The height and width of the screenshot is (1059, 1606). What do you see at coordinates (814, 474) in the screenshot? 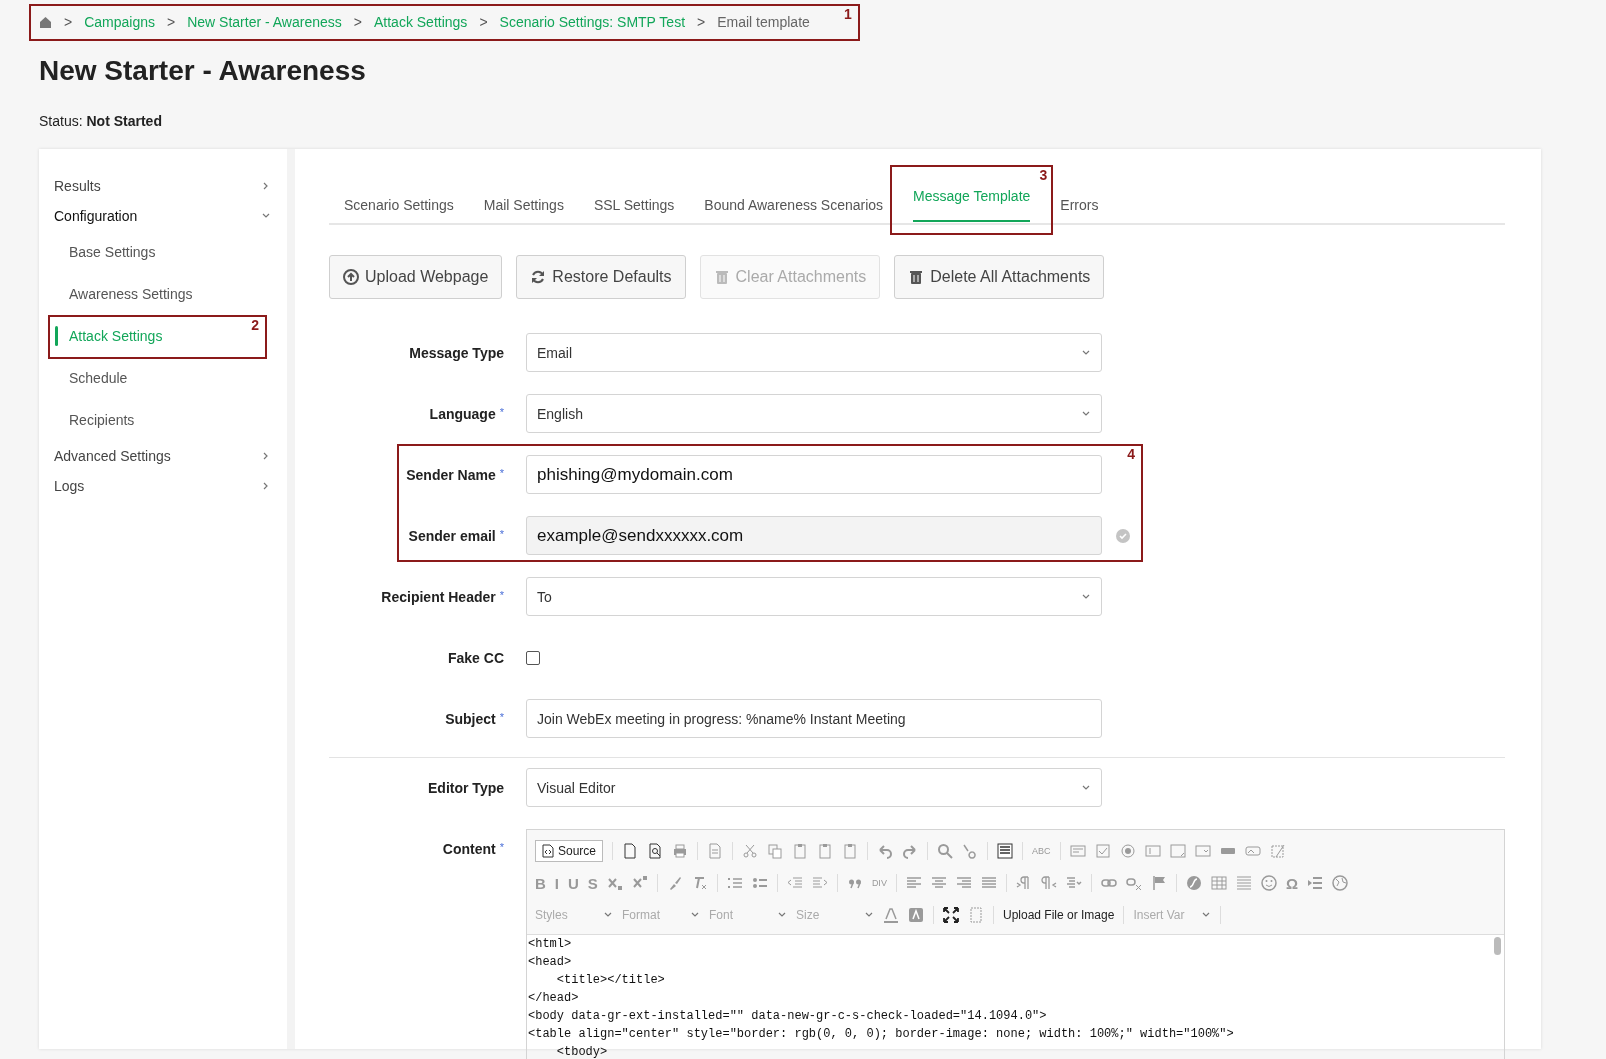
I see `input-field: phishing@mydomain.com` at bounding box center [814, 474].